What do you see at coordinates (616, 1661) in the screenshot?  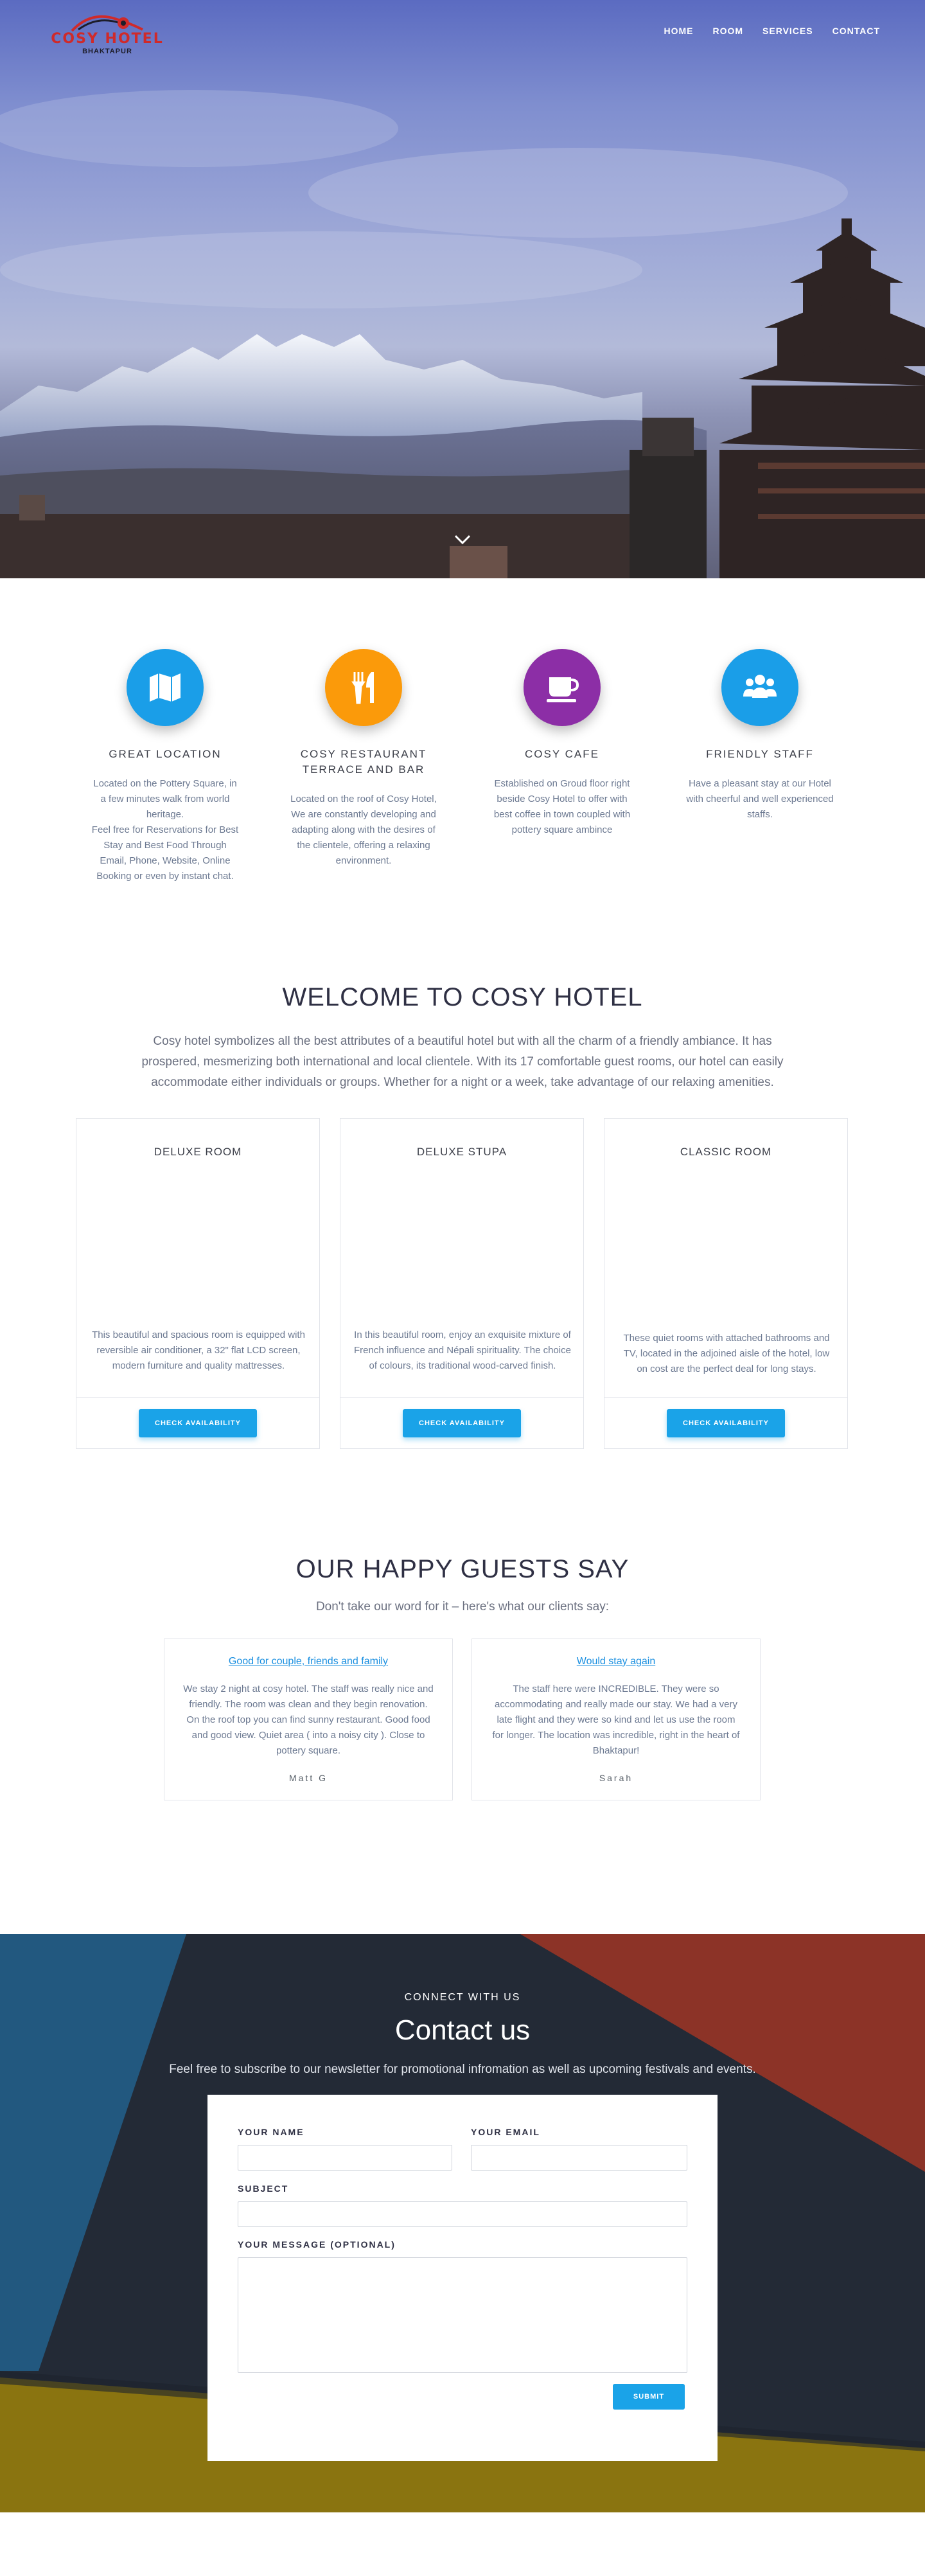 I see `testimonial-title-link: Would stay again` at bounding box center [616, 1661].